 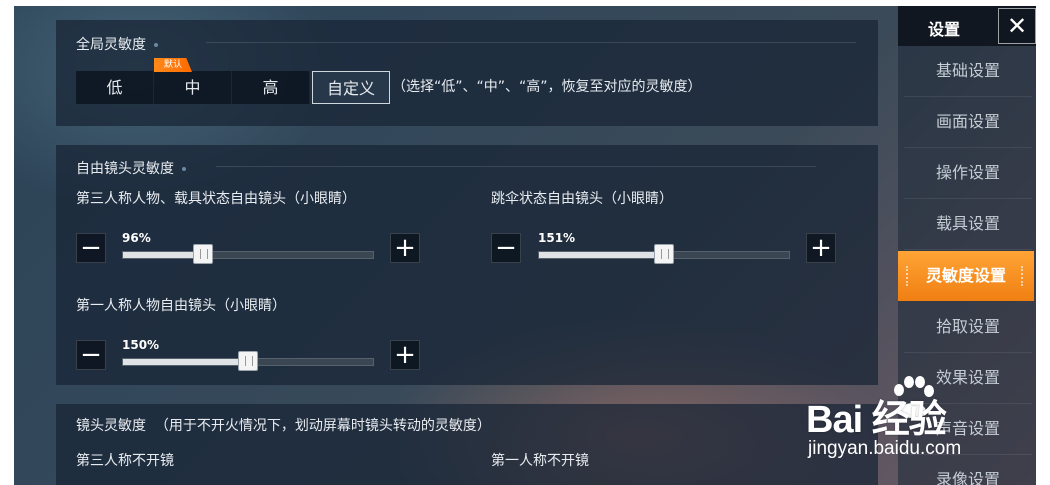 I want to click on baidu-jingyan-watermark: Bai 经验 jingyan.baidu.com, so click(x=911, y=421).